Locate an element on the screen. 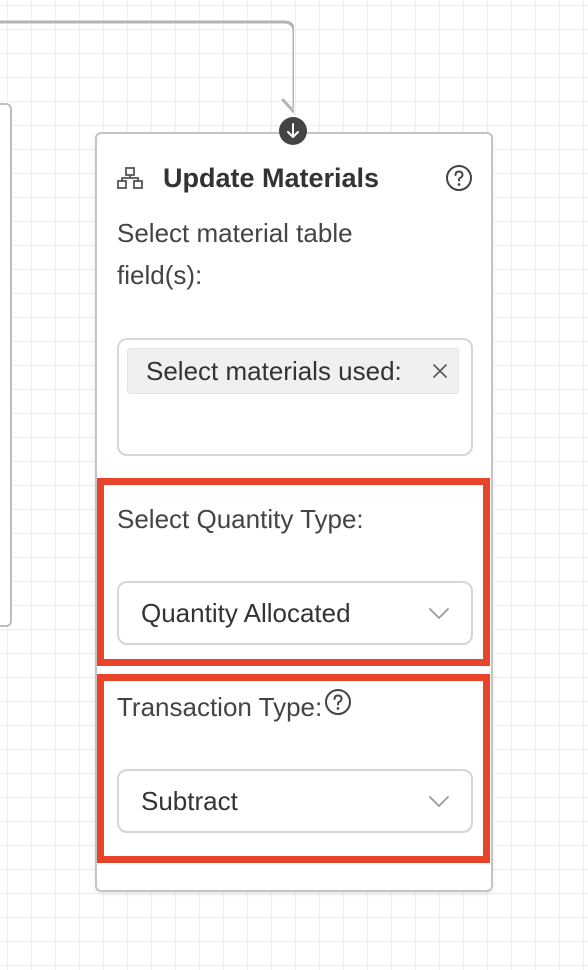 Image resolution: width=588 pixels, height=970 pixels. quantity-type-value: Quantity Allocated is located at coordinates (246, 612).